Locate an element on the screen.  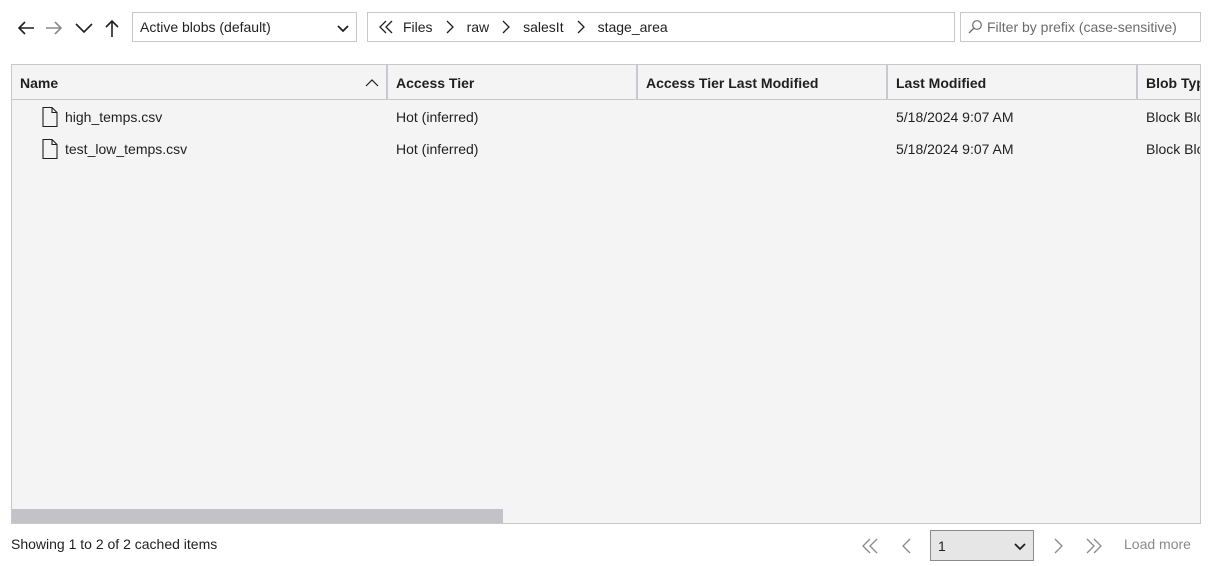
page-select: 1 is located at coordinates (982, 545).